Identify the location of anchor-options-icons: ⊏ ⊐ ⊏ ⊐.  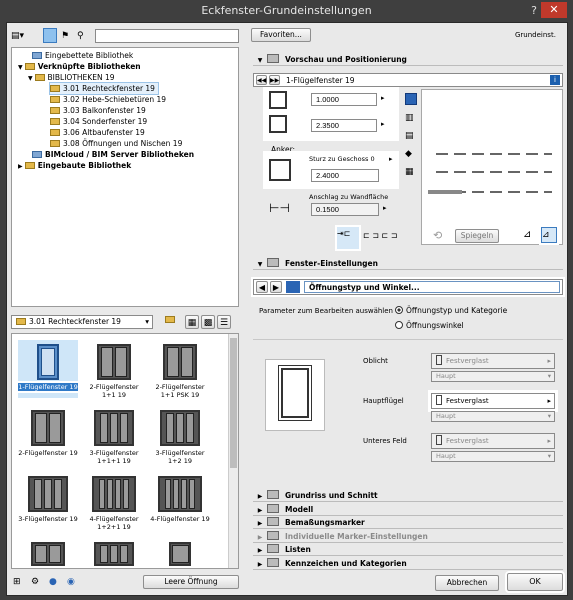
(393, 238).